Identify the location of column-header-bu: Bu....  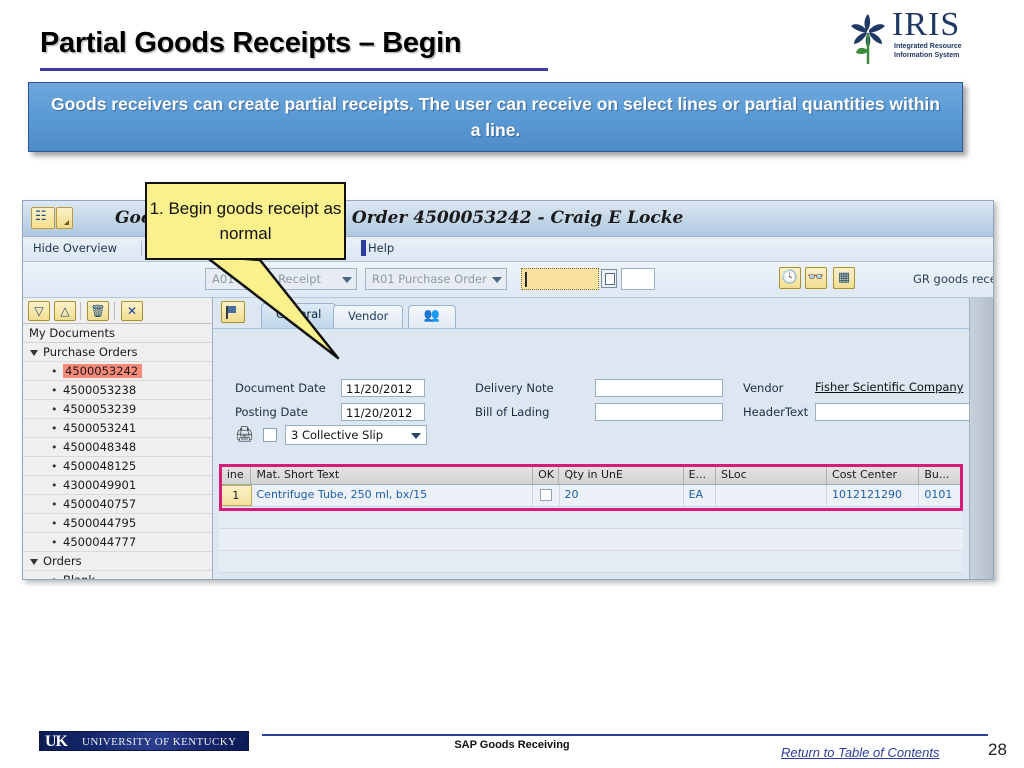
(941, 474).